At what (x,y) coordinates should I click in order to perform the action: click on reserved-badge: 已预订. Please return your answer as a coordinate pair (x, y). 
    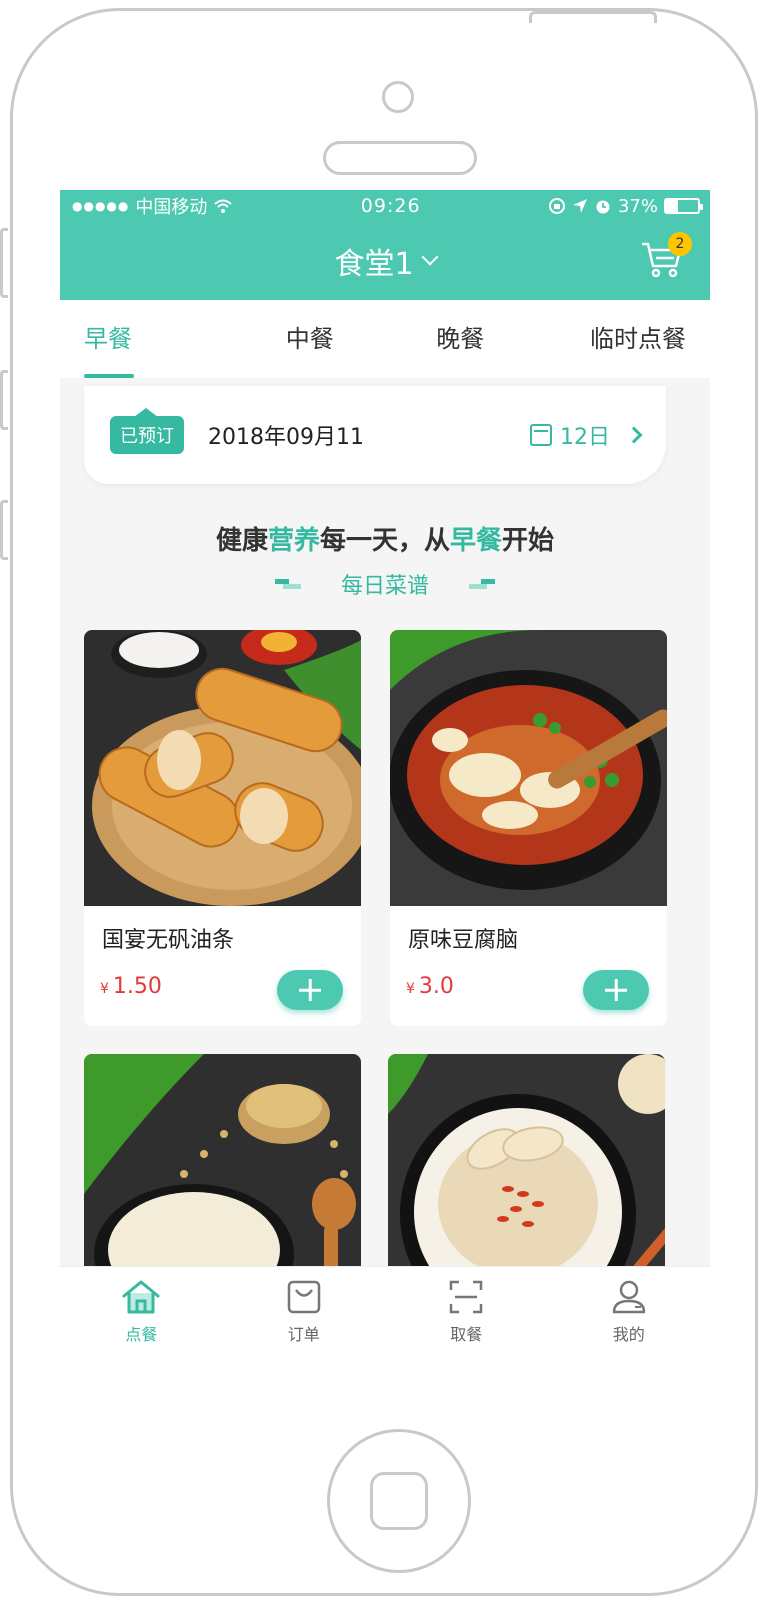
    Looking at the image, I should click on (147, 431).